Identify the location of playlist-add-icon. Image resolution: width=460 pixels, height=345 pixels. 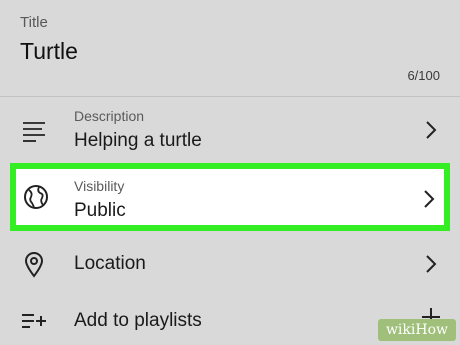
(34, 321).